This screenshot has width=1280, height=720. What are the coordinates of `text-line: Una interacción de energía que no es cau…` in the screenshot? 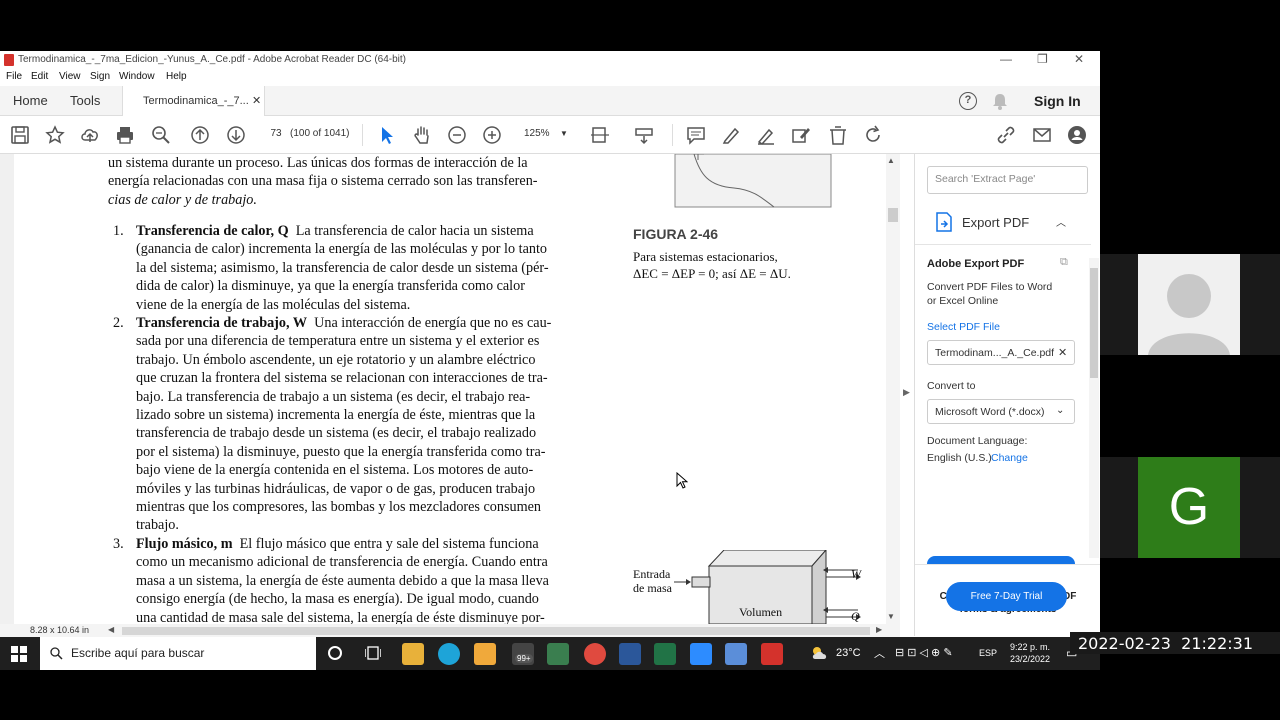 It's located at (433, 323).